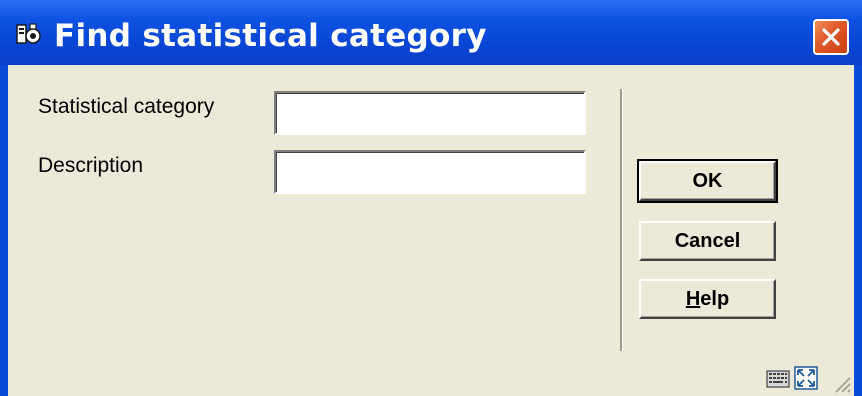 The height and width of the screenshot is (396, 862). What do you see at coordinates (715, 299) in the screenshot?
I see `help-label-rest: elp` at bounding box center [715, 299].